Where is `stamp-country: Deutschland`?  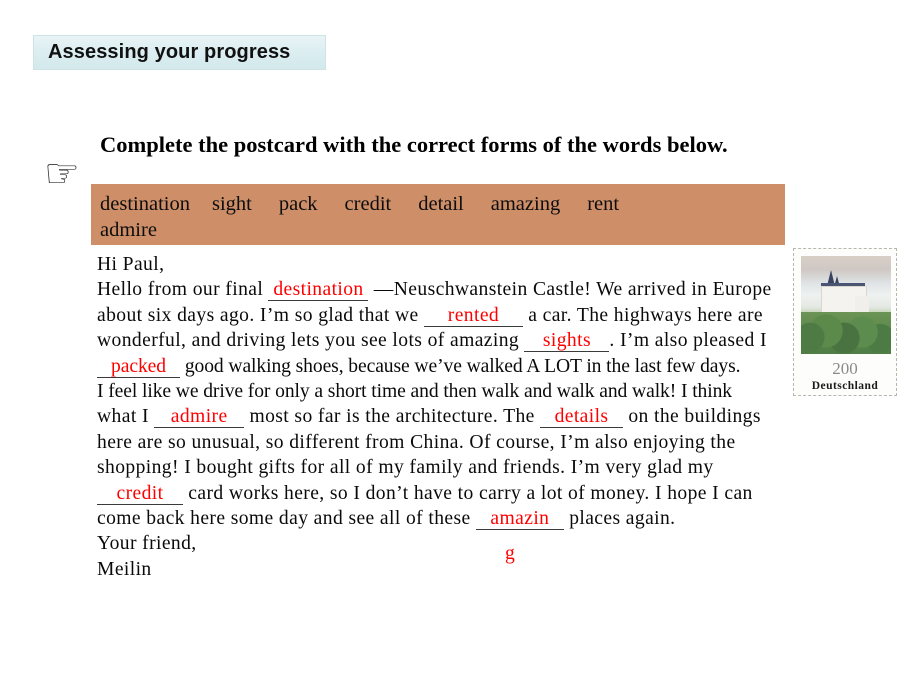
stamp-country: Deutschland is located at coordinates (845, 386).